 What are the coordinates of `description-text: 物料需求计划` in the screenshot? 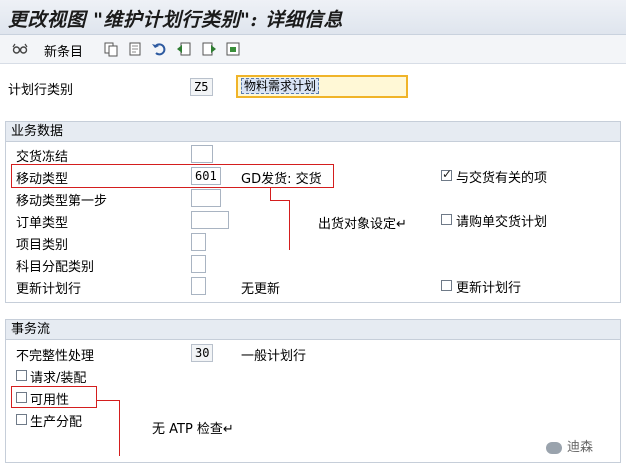 It's located at (280, 86).